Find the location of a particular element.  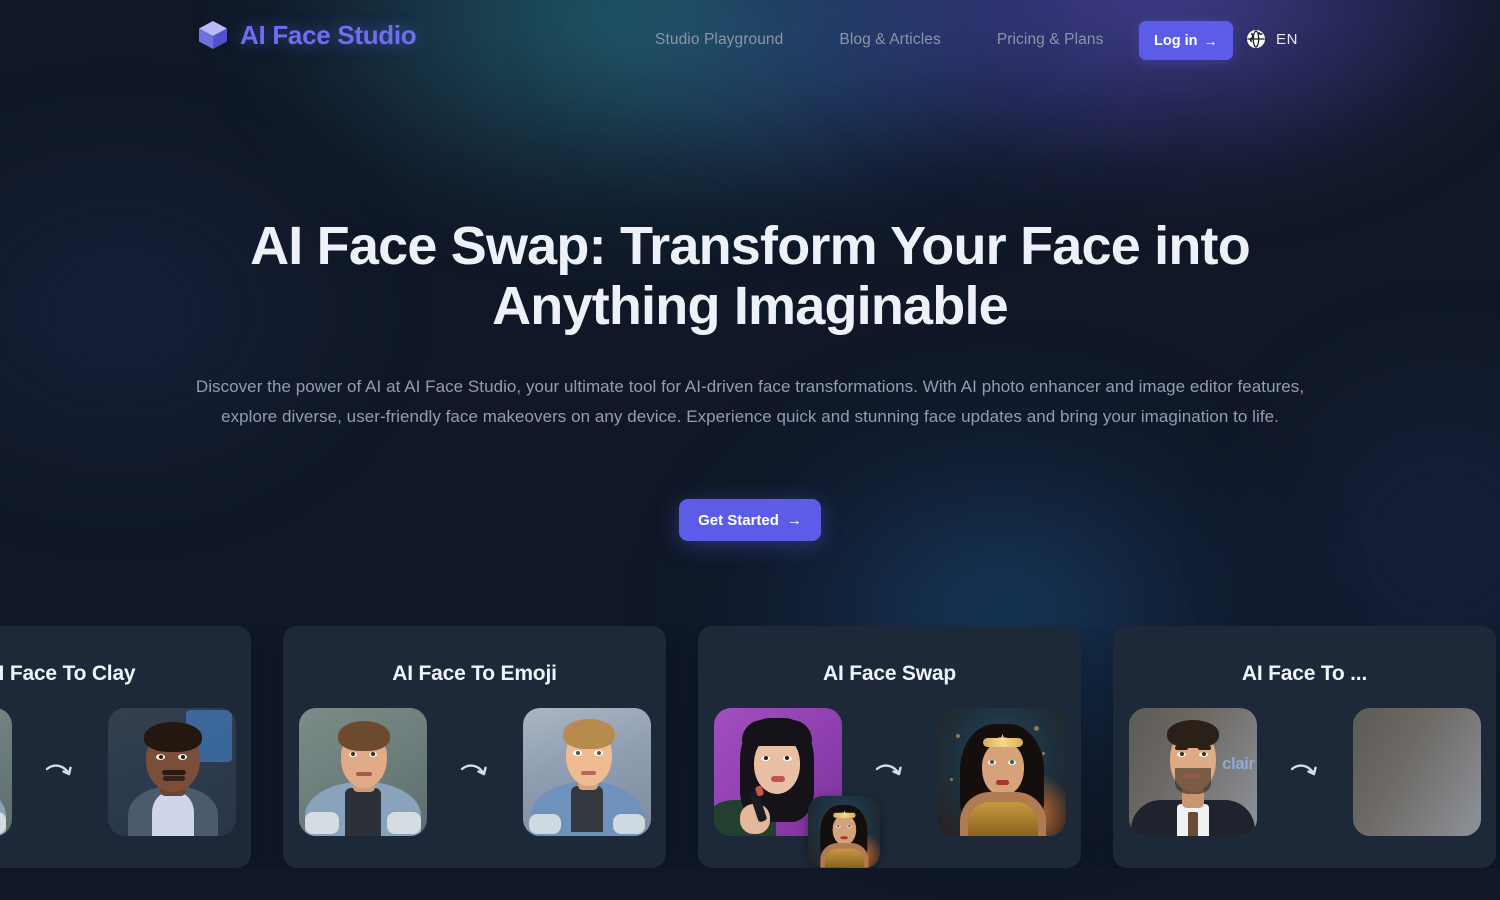

login-button-label: Log in is located at coordinates (1176, 40).